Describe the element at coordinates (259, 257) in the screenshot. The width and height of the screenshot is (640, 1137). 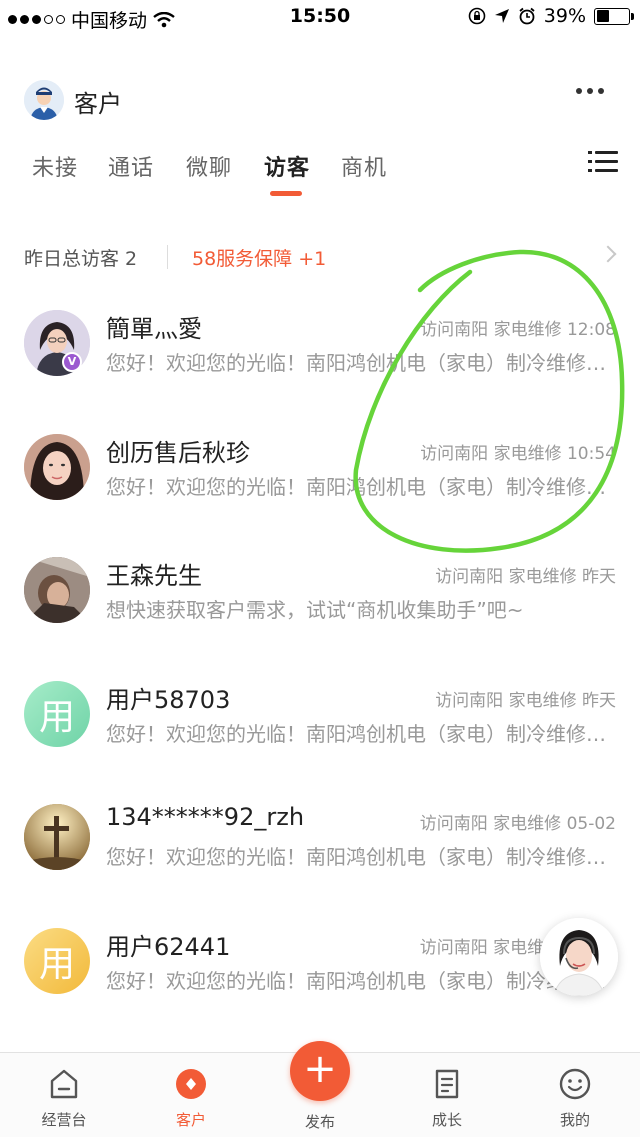
I see `service-guarantee-link: 58服务保障 +1` at that location.